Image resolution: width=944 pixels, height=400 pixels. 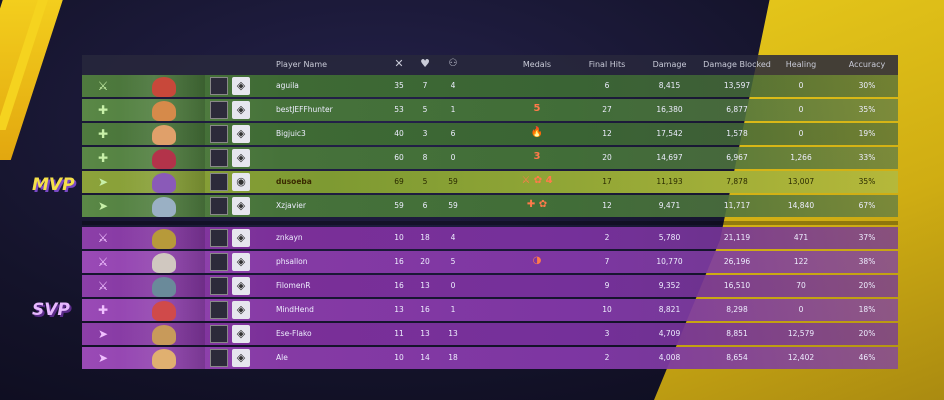 What do you see at coordinates (103, 310) in the screenshot?
I see `strategist-icon: ✚` at bounding box center [103, 310].